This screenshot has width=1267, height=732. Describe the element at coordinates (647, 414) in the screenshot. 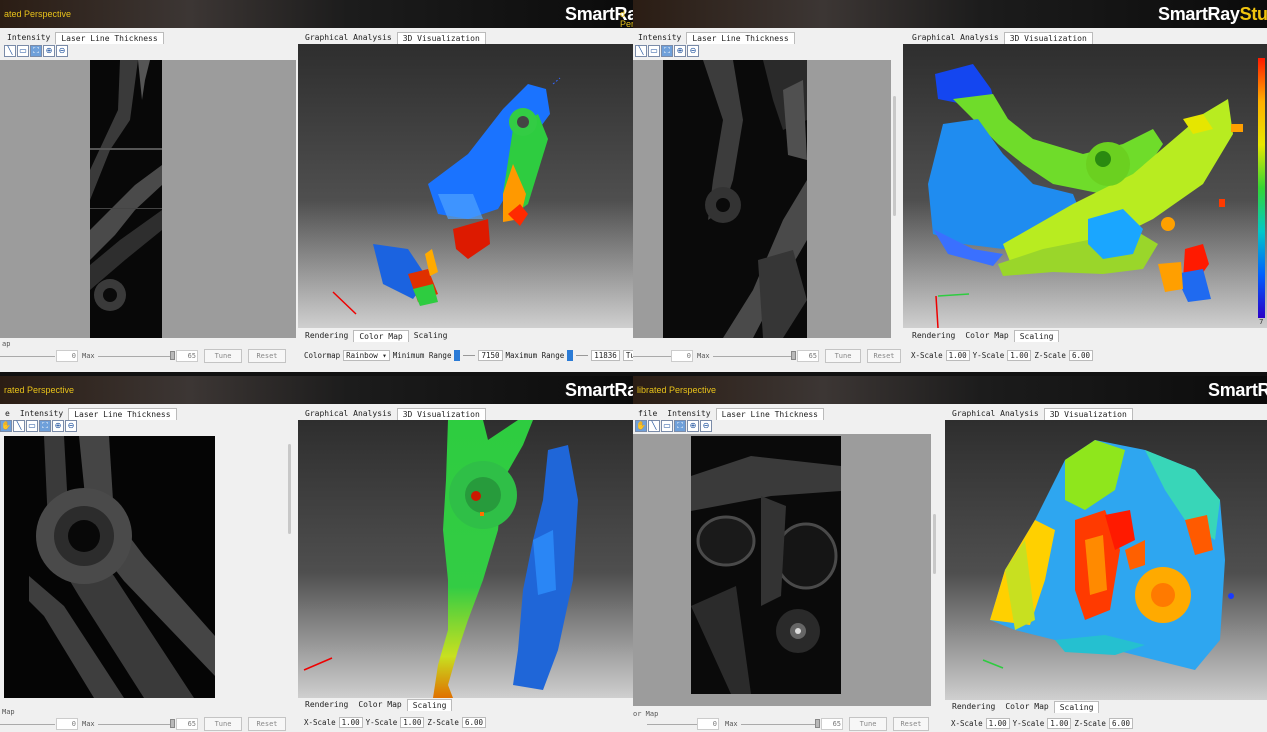

I see `tab-profile-partial: file` at that location.